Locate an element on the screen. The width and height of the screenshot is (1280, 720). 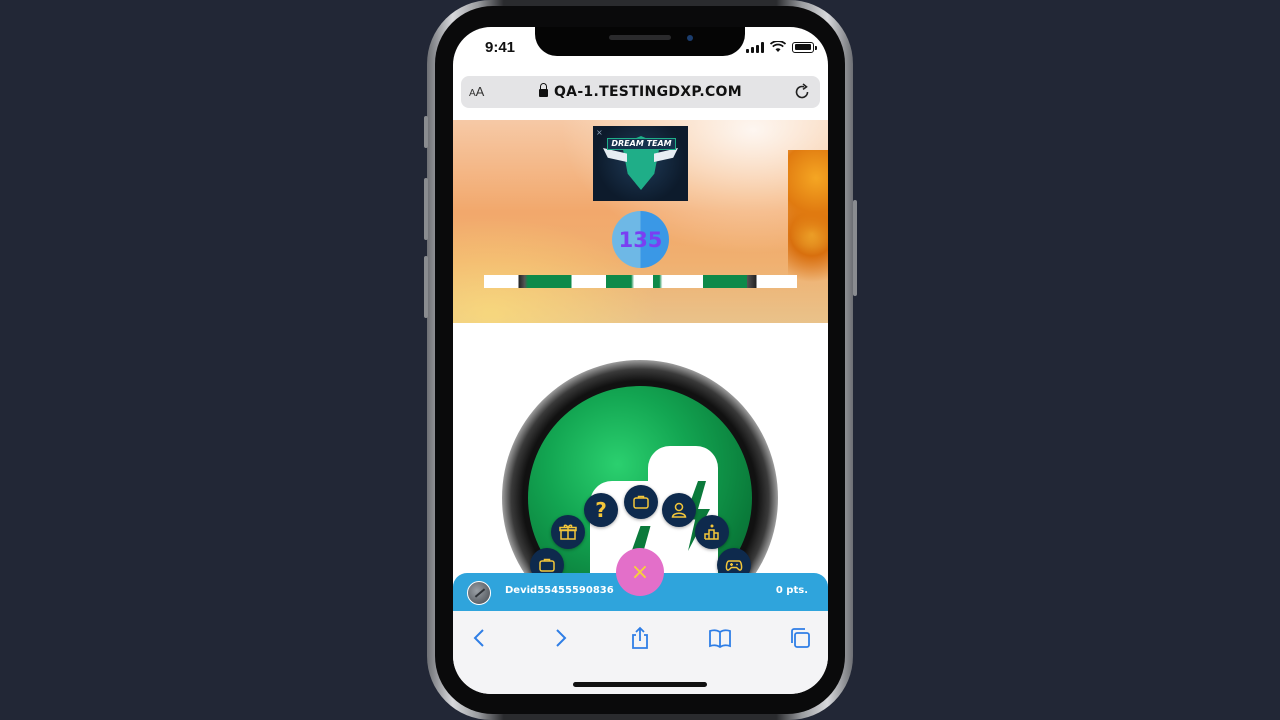
url-field: QA-1.TESTINGDXP.COM is located at coordinates (640, 91).